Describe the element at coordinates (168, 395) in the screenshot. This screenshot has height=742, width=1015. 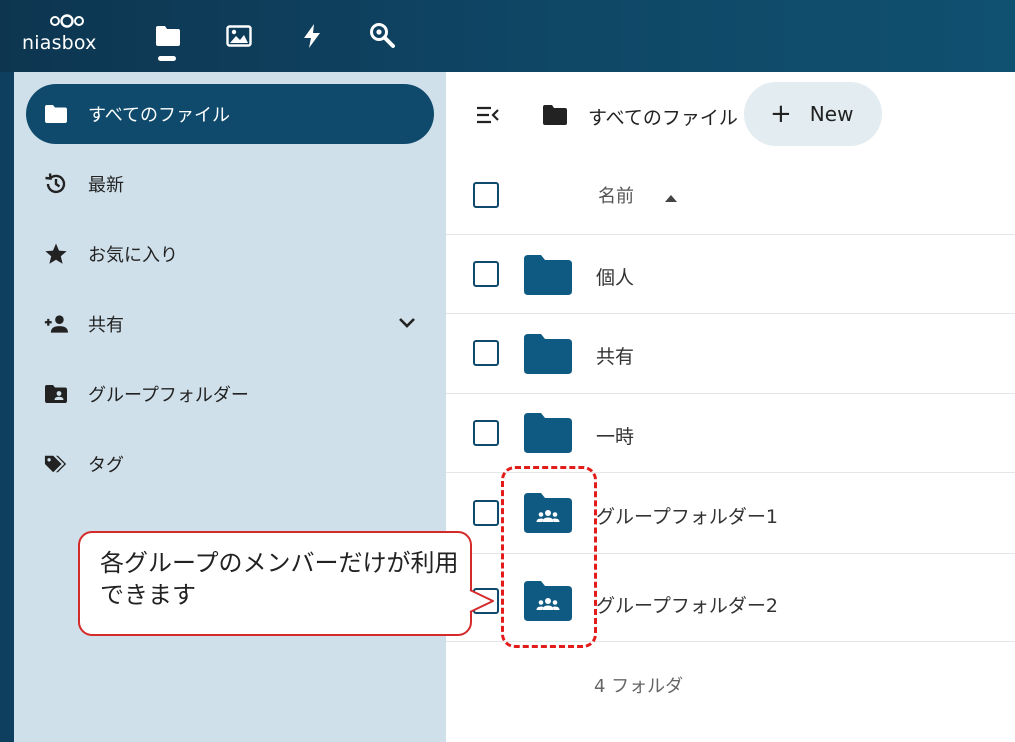
I see `sidebar-item-label: グループフォルダー` at that location.